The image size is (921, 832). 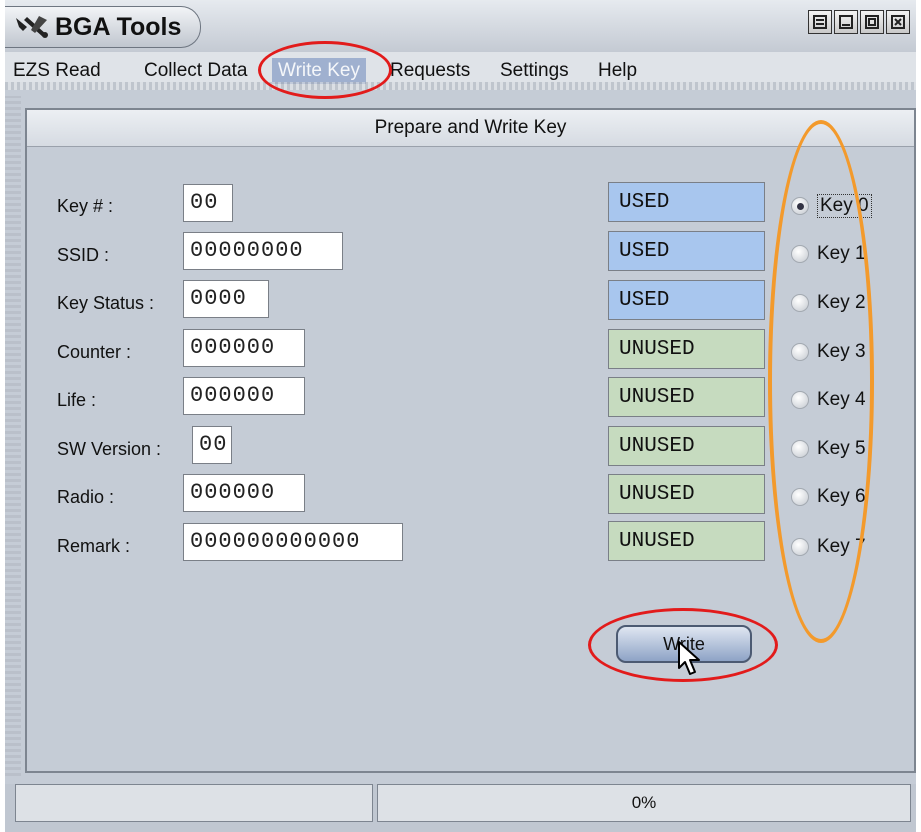 What do you see at coordinates (820, 22) in the screenshot?
I see `window-menu-icon` at bounding box center [820, 22].